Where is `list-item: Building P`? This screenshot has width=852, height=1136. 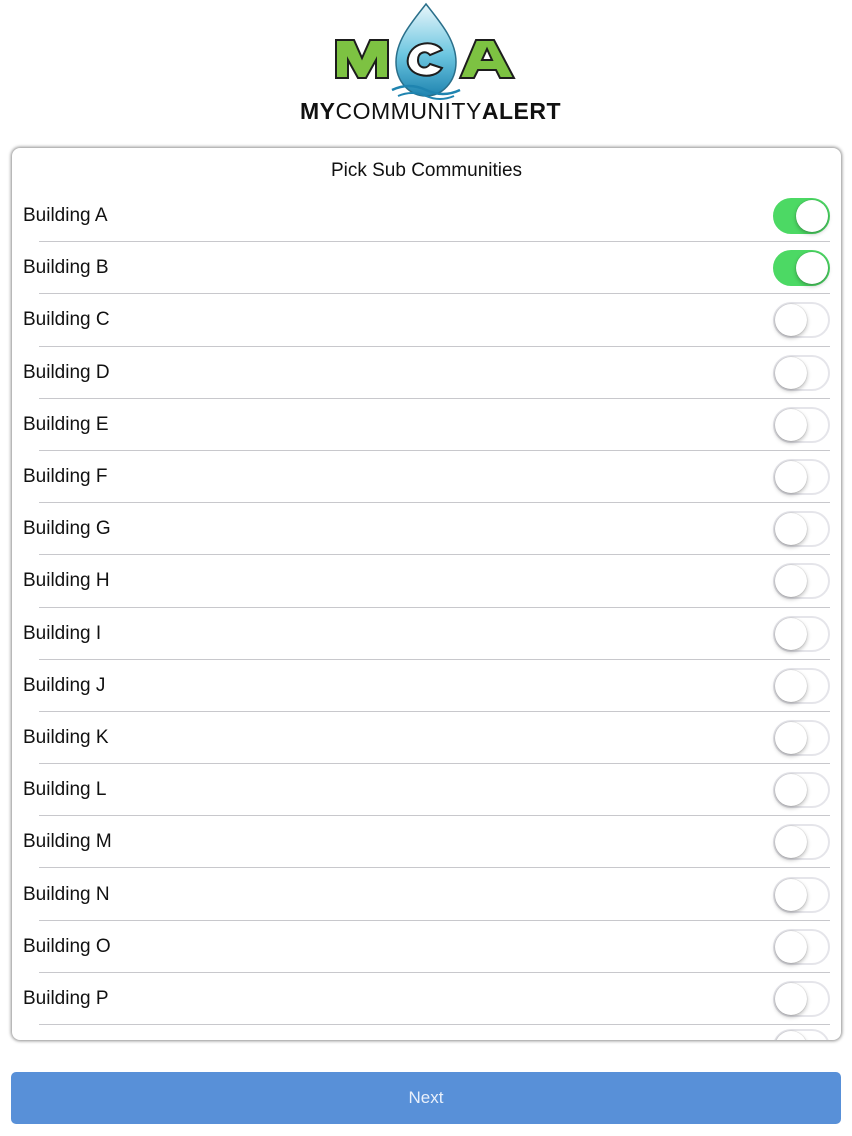 list-item: Building P is located at coordinates (426, 999).